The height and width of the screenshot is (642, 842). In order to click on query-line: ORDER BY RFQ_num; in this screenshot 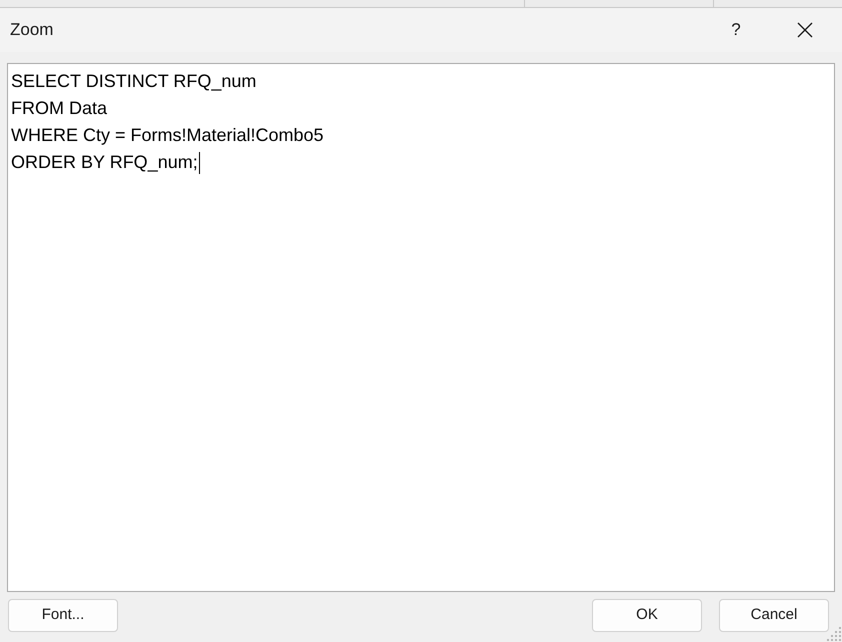, I will do `click(104, 162)`.